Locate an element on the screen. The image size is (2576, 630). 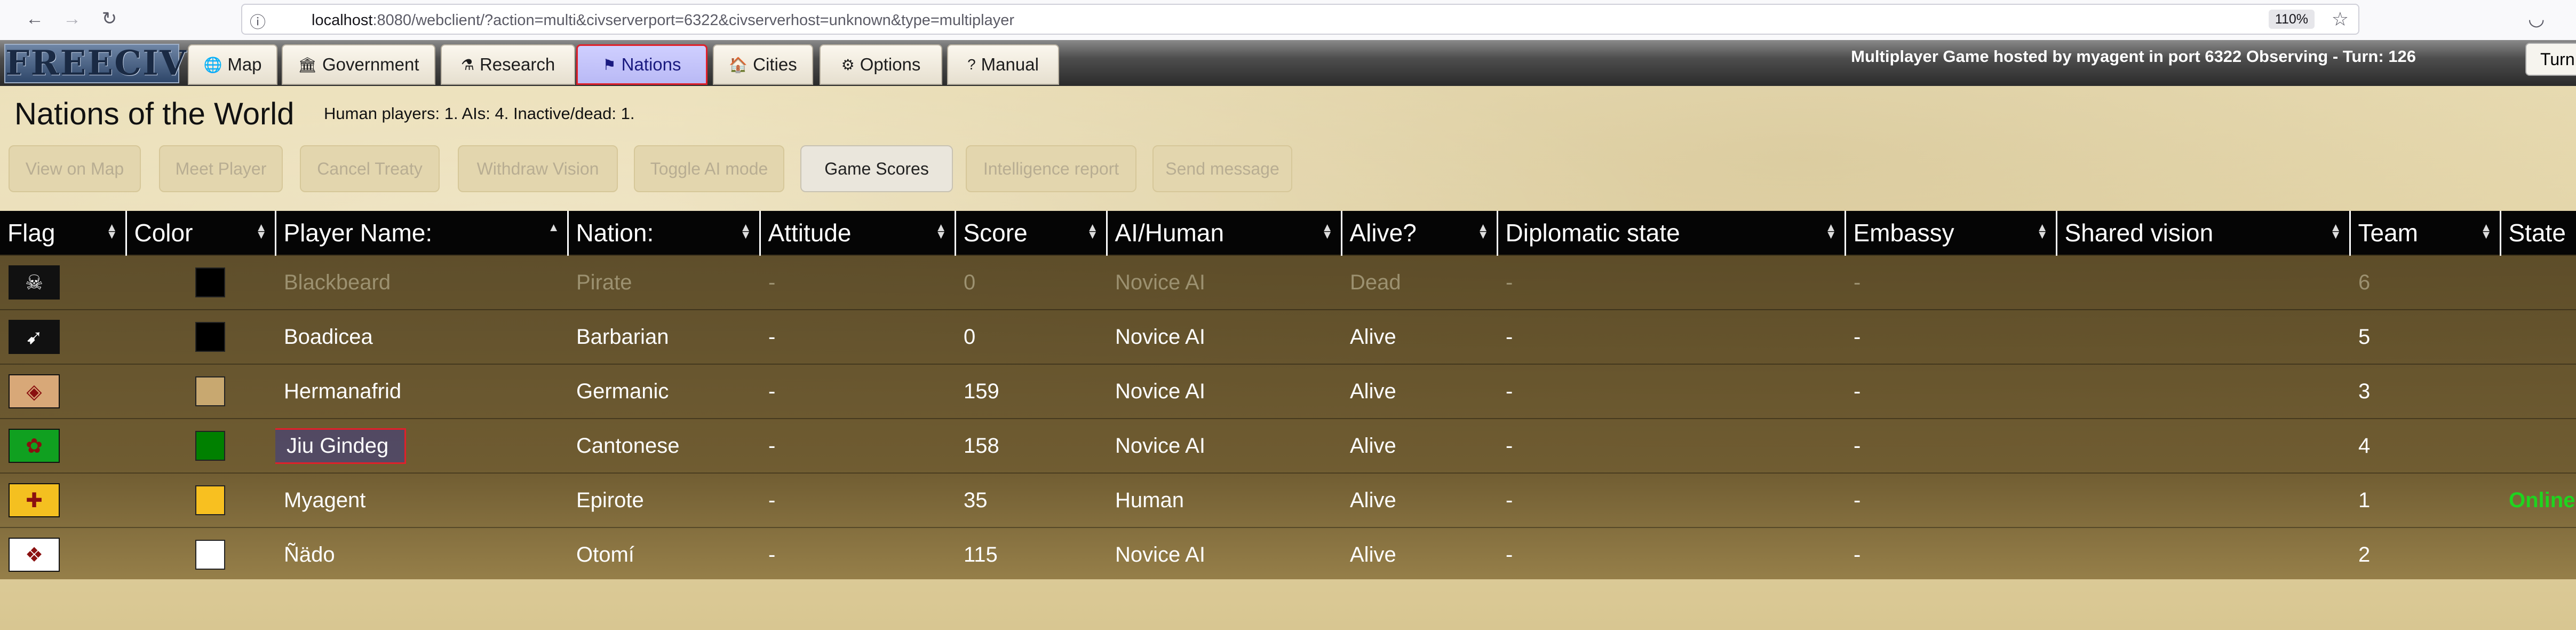
tab-cities: 🏠 Cities is located at coordinates (763, 64).